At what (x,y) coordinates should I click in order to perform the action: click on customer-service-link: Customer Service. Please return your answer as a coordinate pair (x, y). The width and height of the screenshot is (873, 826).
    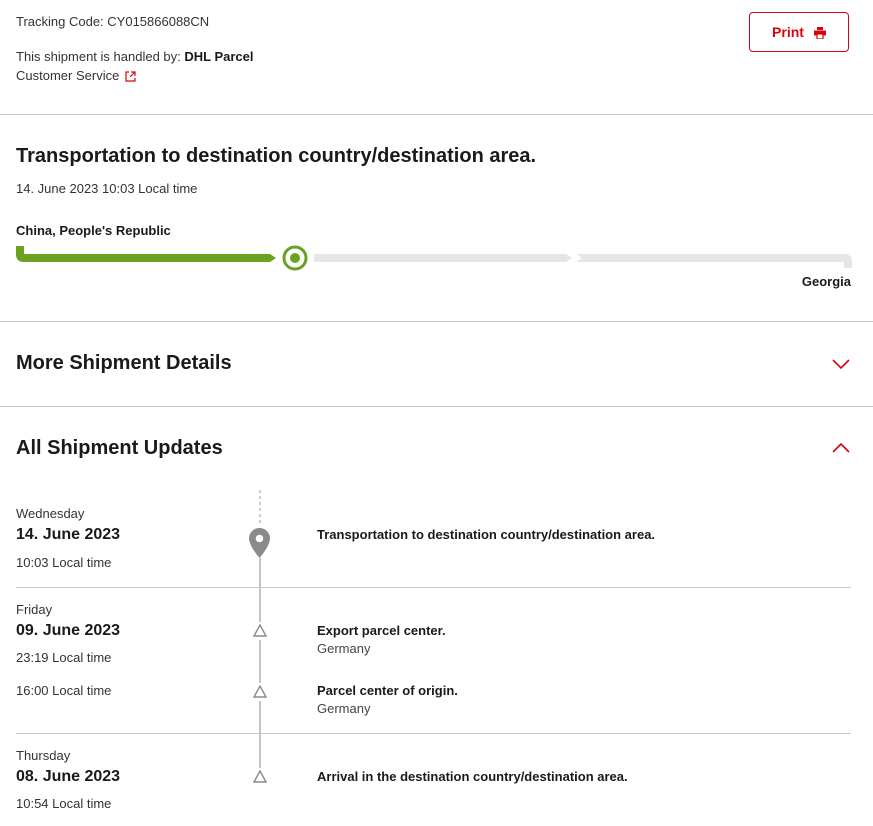
    Looking at the image, I should click on (76, 75).